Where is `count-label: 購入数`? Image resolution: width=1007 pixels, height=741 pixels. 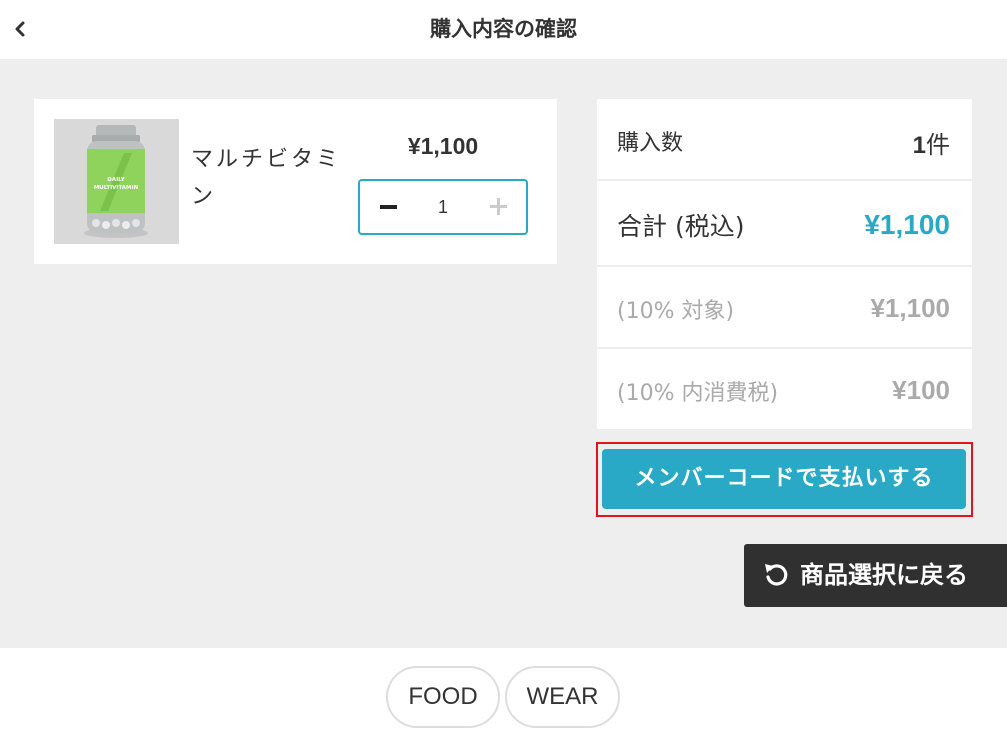 count-label: 購入数 is located at coordinates (650, 143).